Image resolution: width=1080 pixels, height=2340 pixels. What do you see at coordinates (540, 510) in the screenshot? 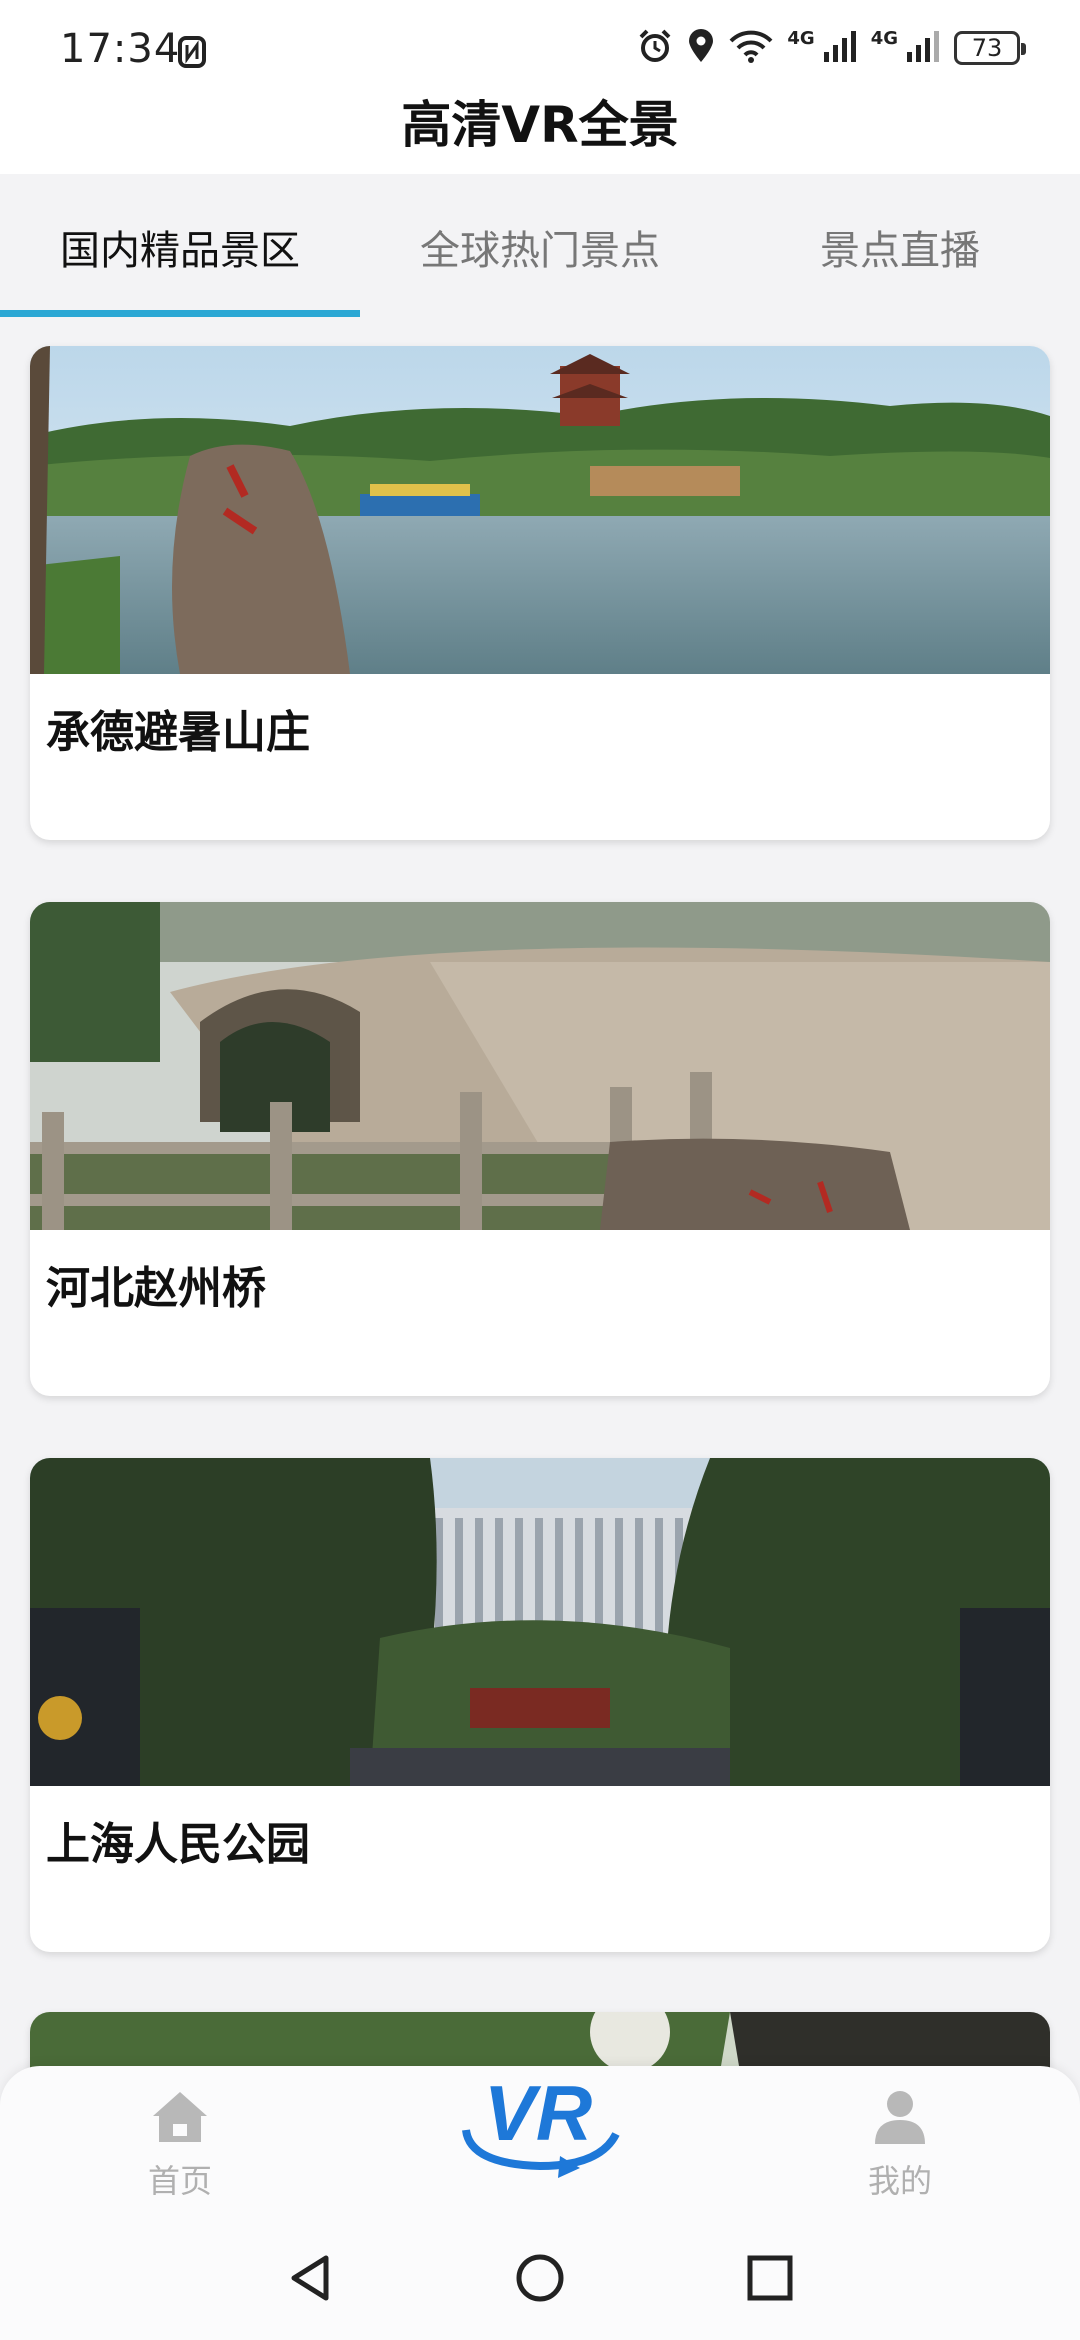
I see `scenic-photo-lake-pavilion` at bounding box center [540, 510].